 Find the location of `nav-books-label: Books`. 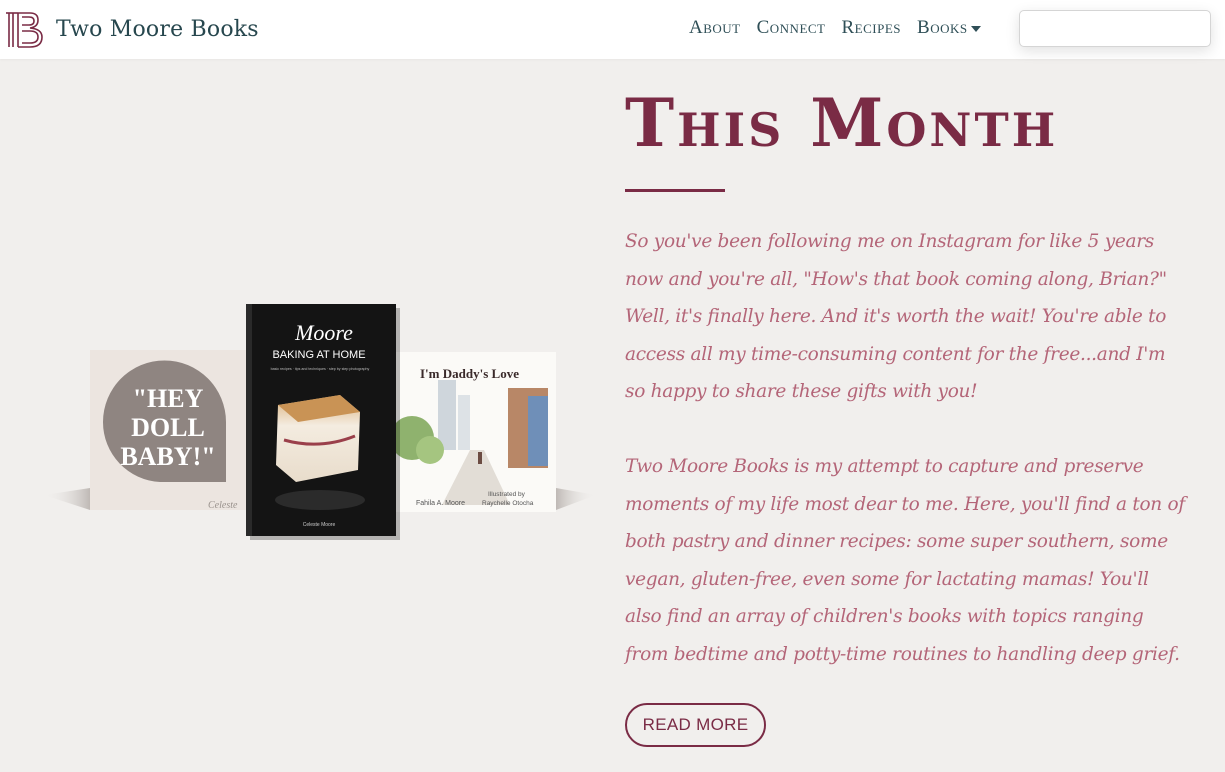

nav-books-label: Books is located at coordinates (942, 27).